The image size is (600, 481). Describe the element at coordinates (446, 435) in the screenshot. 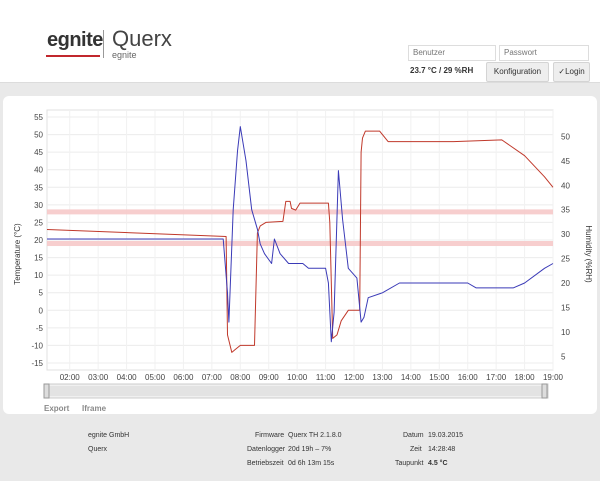

I see `date-value: 19.03.2015` at that location.